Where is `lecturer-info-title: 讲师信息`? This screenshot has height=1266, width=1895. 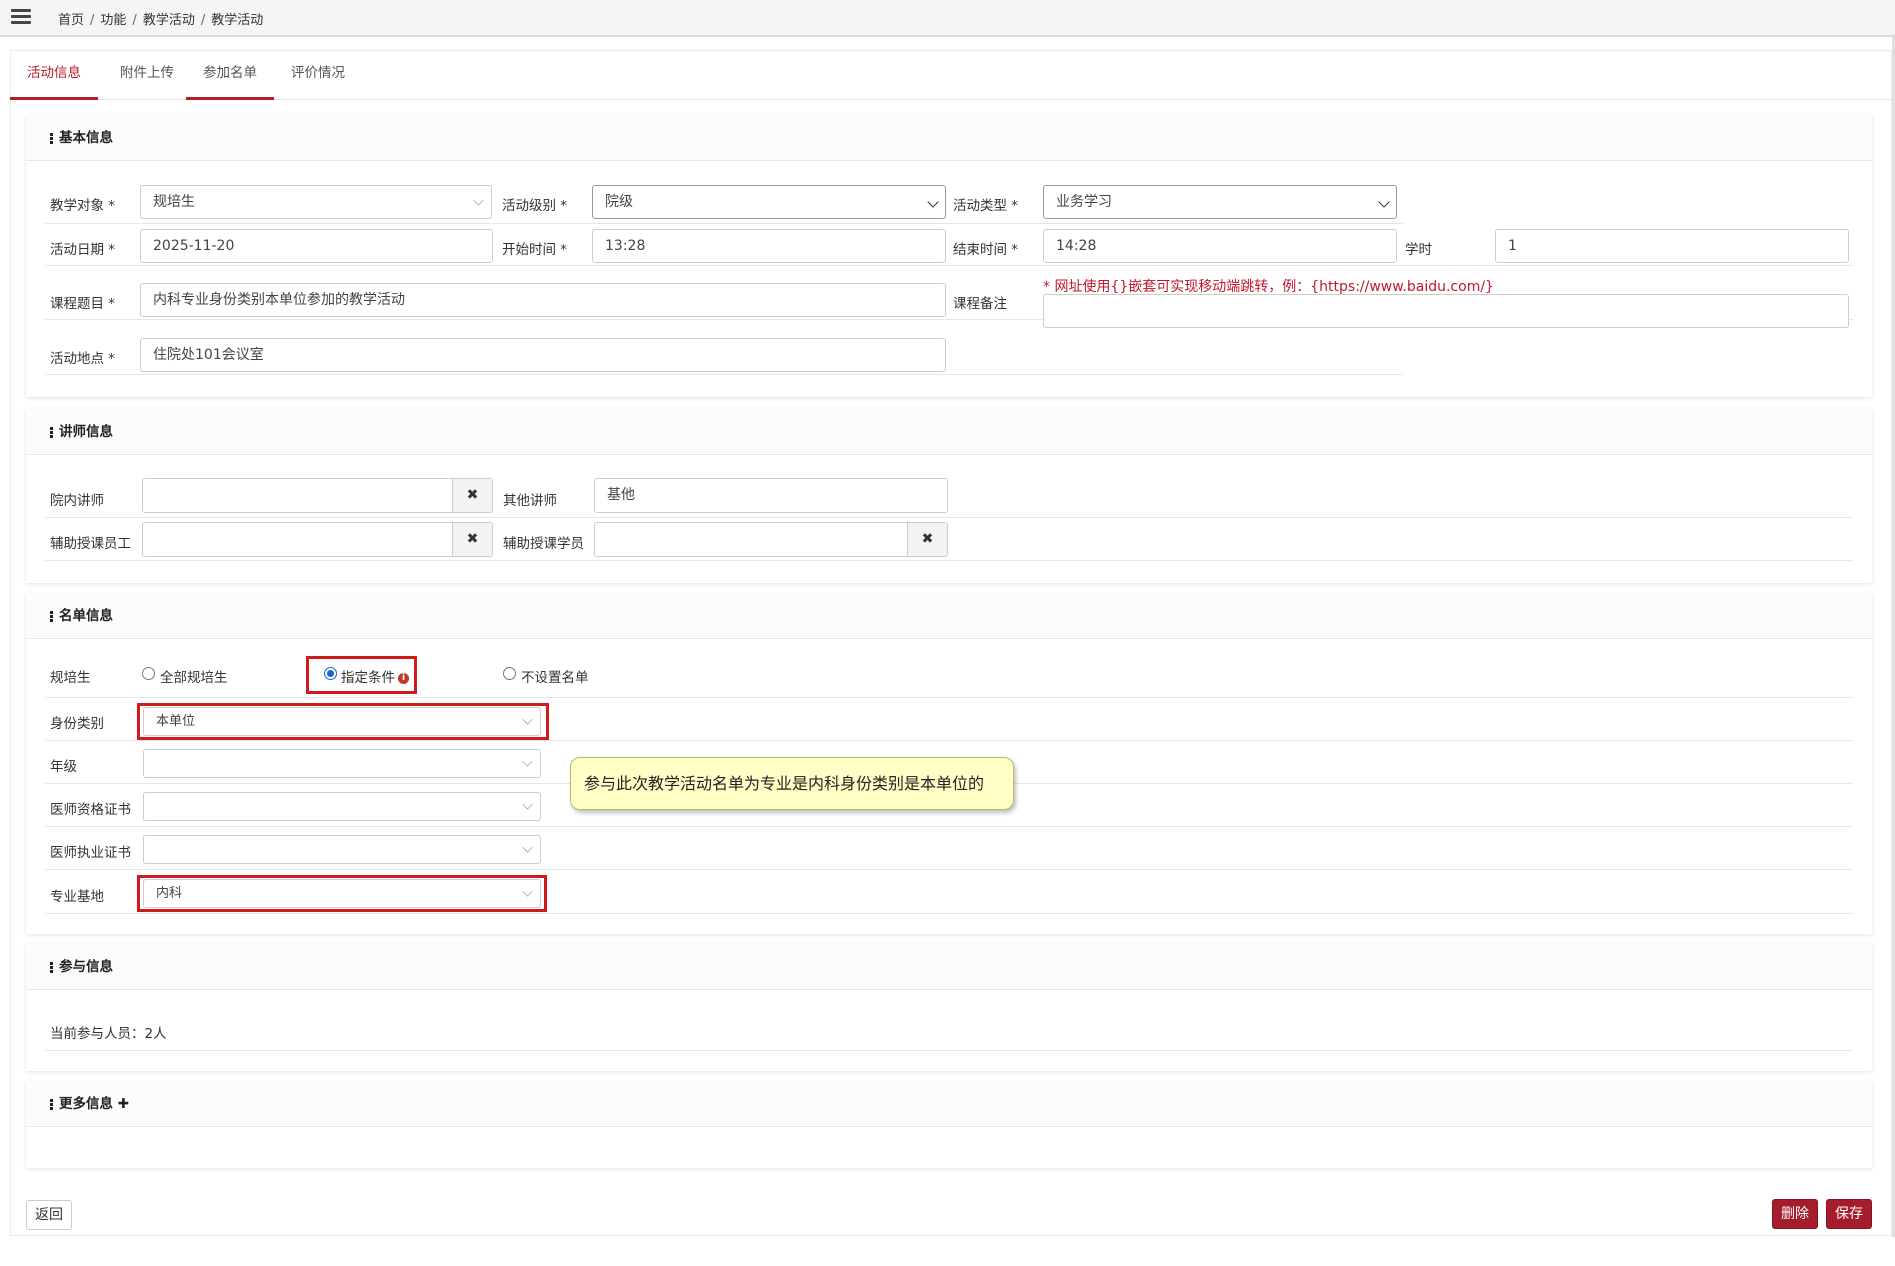
lecturer-info-title: 讲师信息 is located at coordinates (86, 432).